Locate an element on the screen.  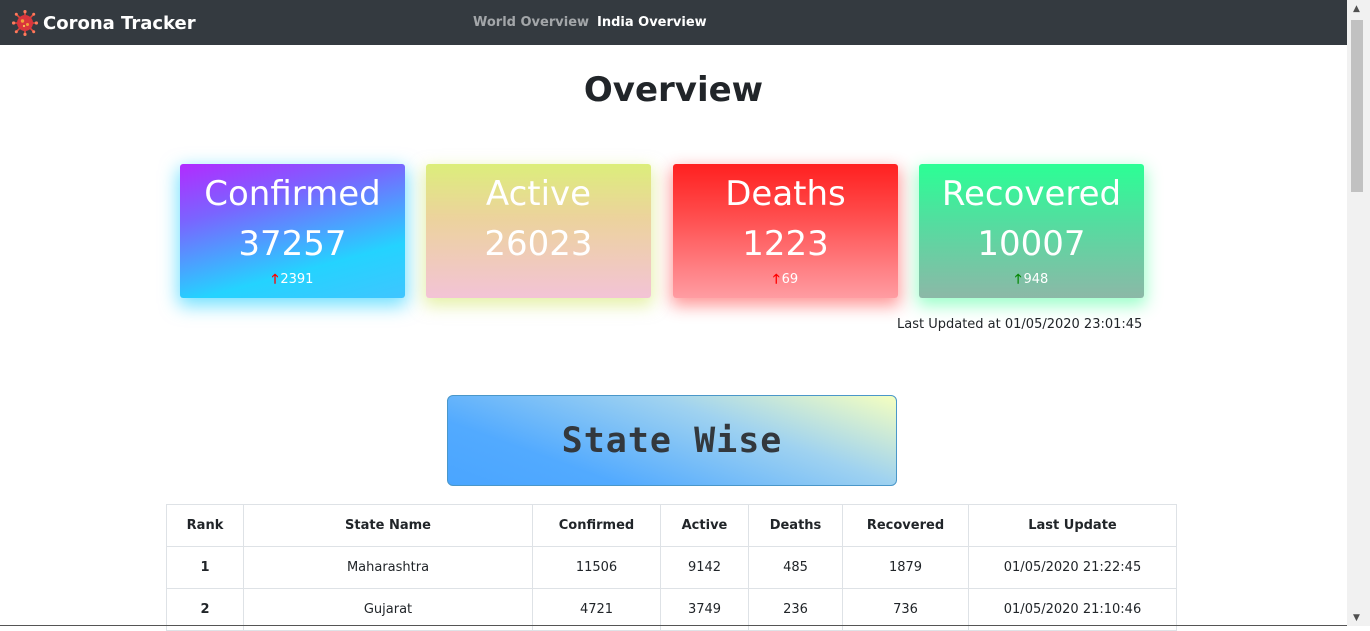
active-value: 26023 is located at coordinates (538, 244).